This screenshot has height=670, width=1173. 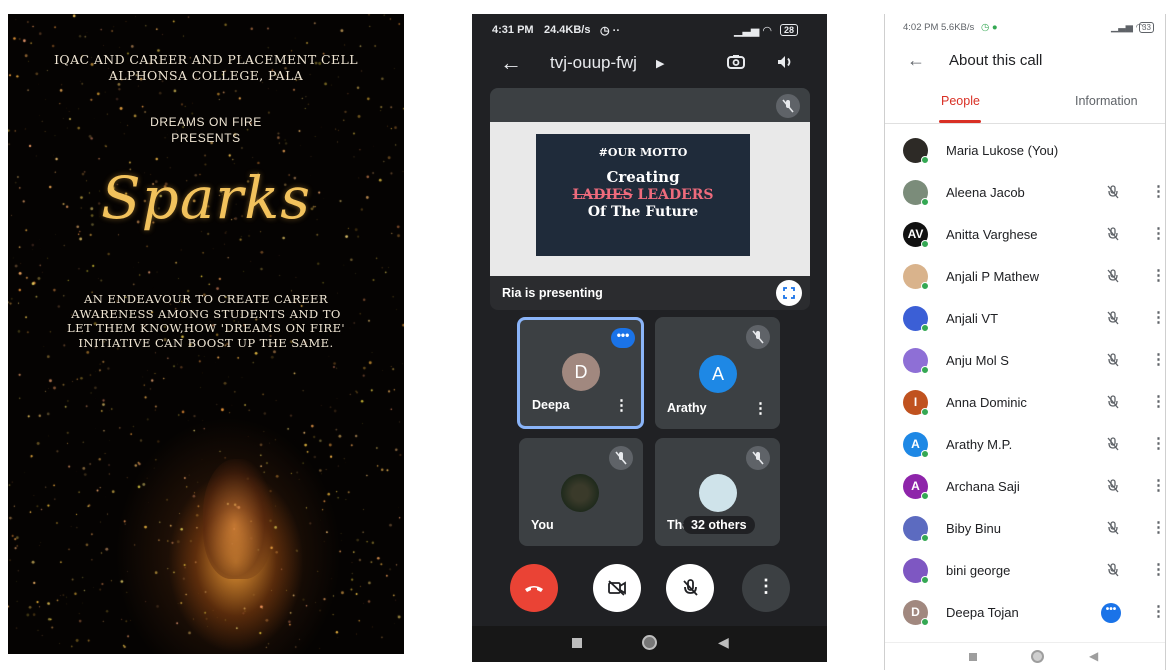 I want to click on participant-row: Biby Binu ⋮, so click(x=1025, y=529).